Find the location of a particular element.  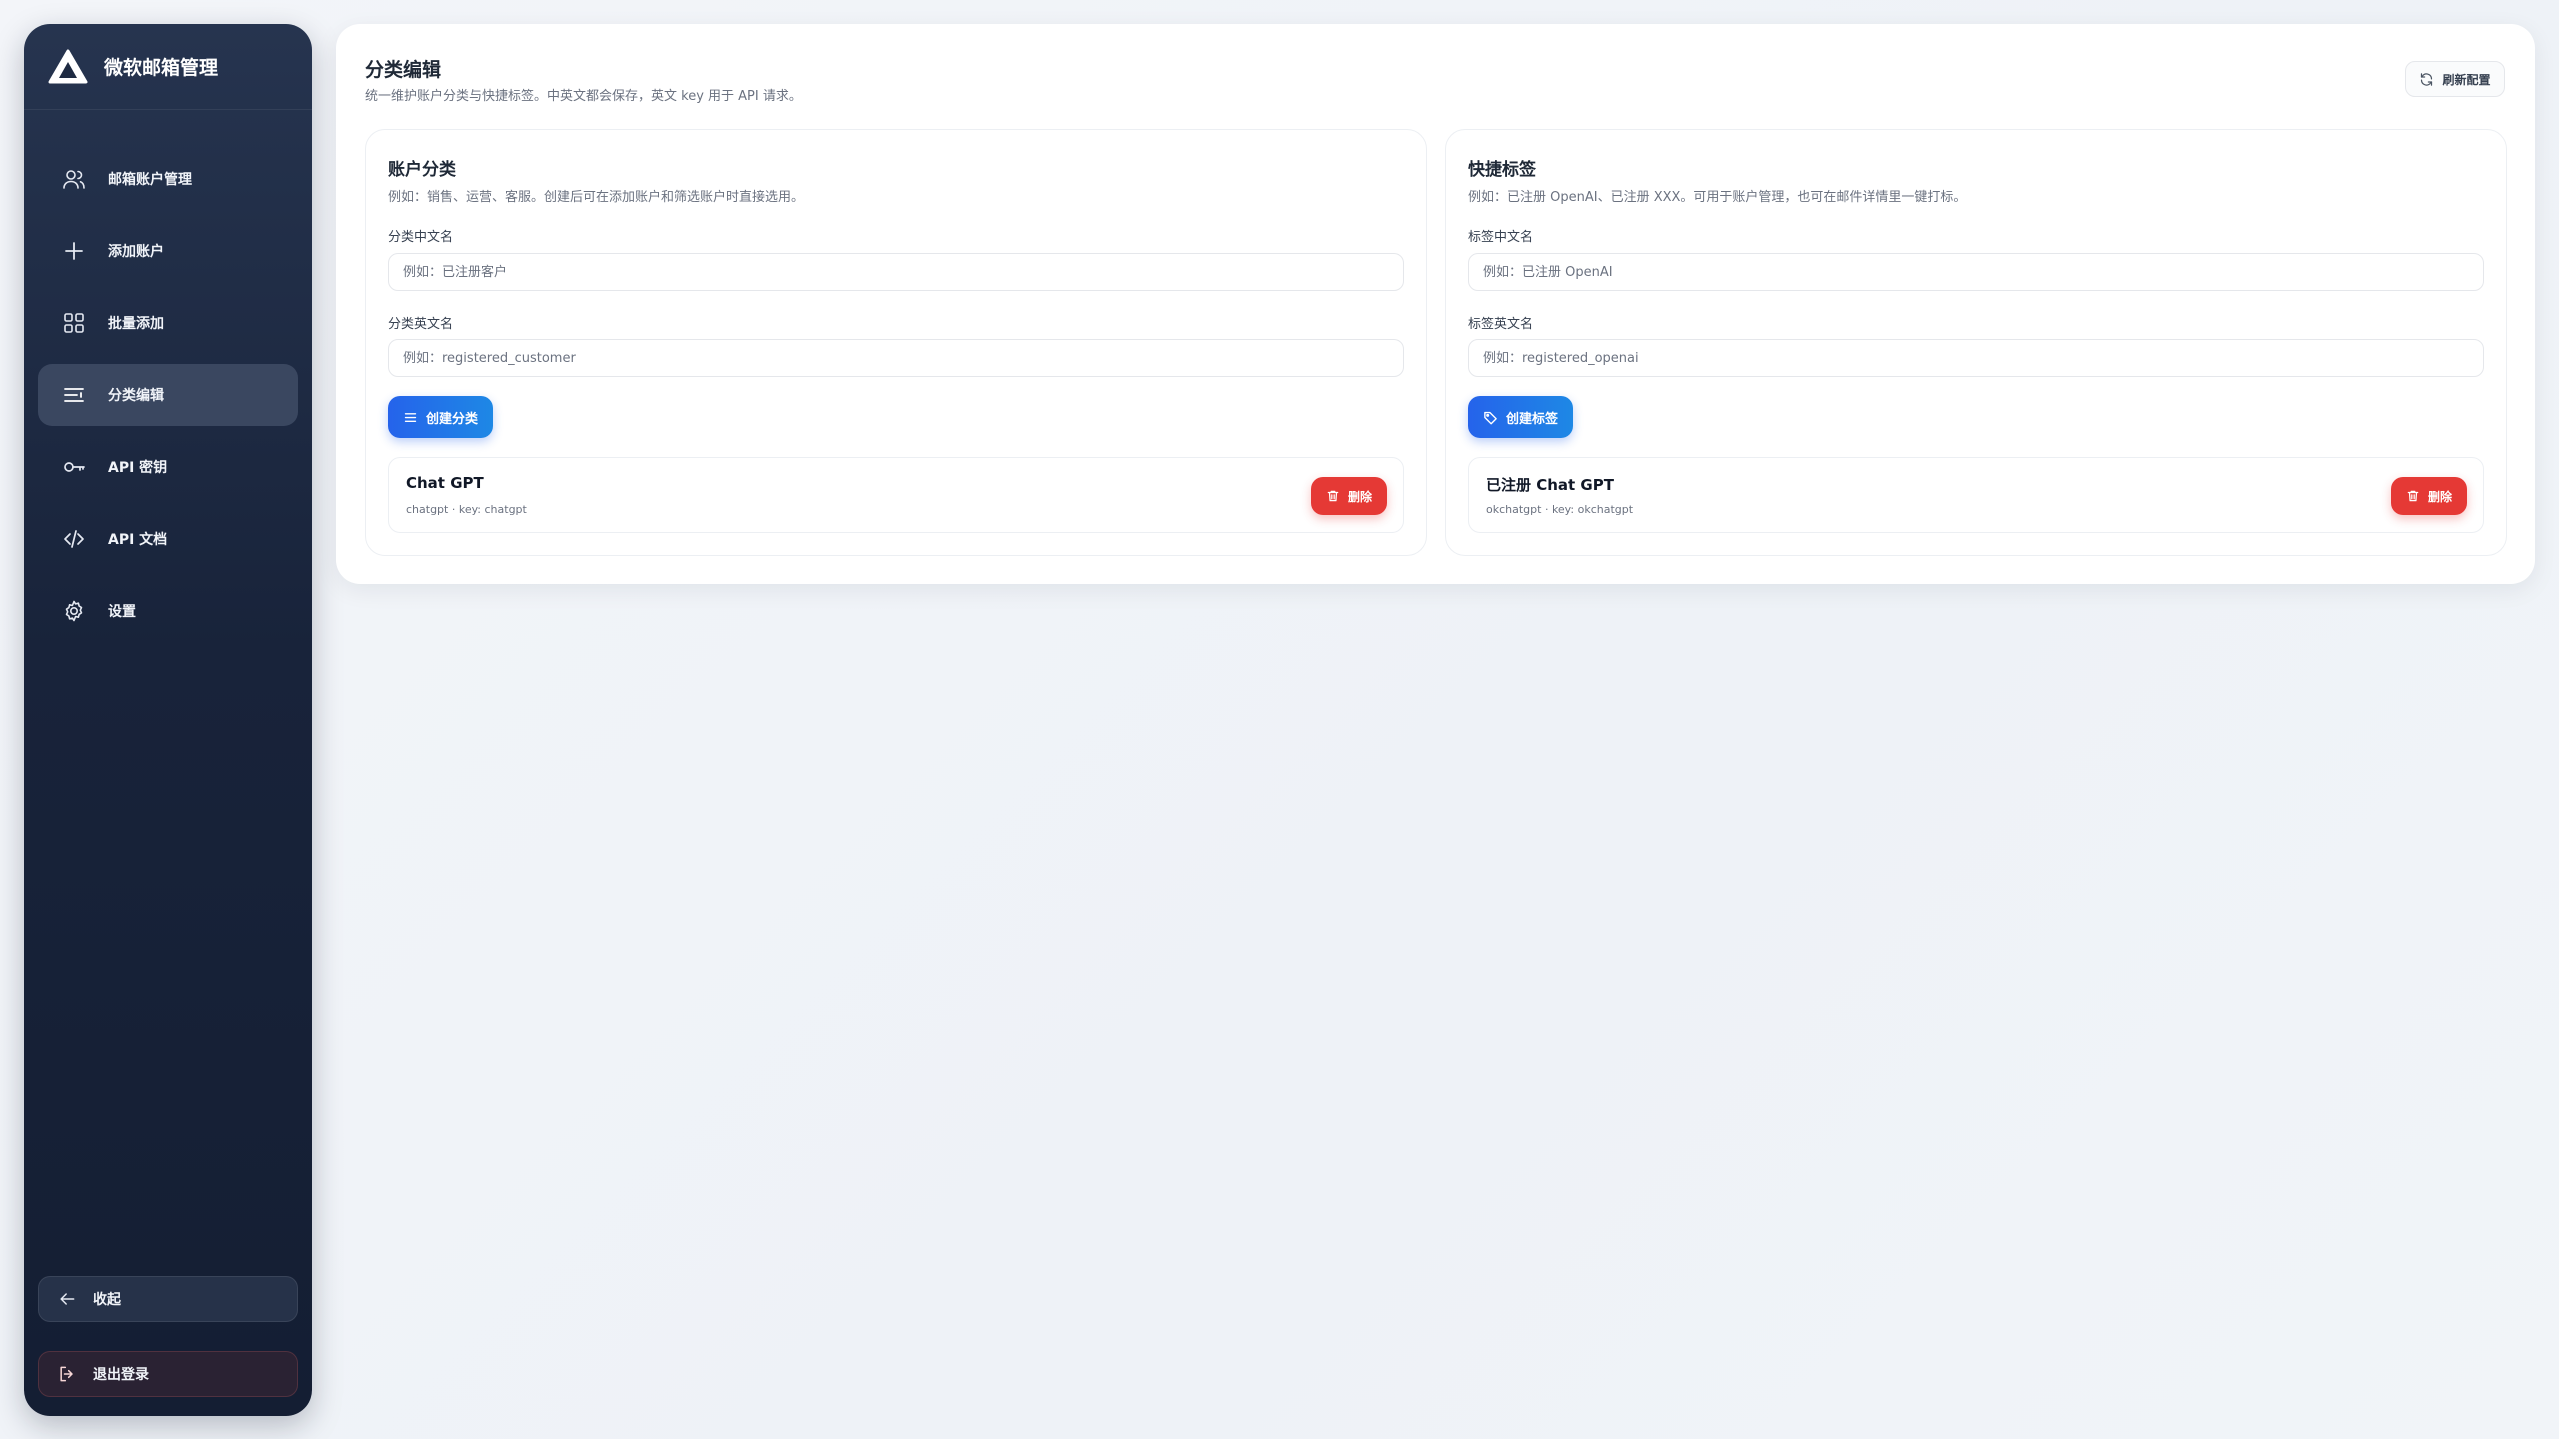

delete-tag-button: 删除 is located at coordinates (2429, 496).